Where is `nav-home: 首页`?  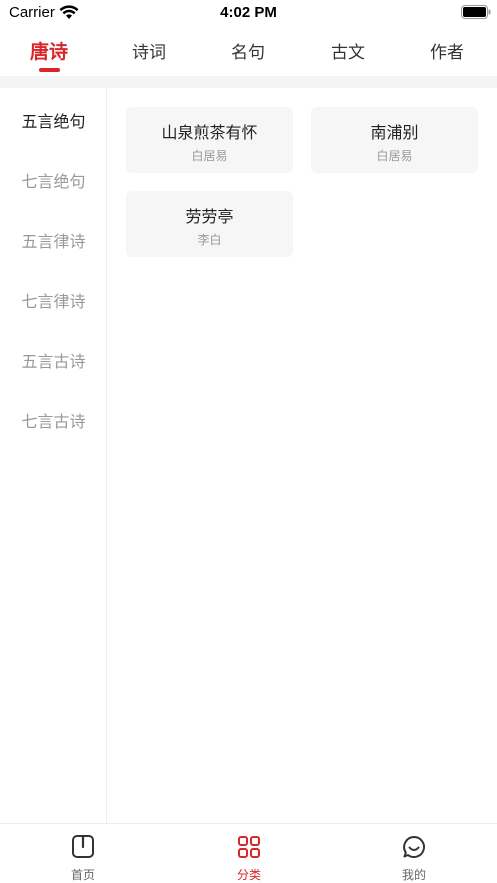
nav-home: 首页 is located at coordinates (83, 853).